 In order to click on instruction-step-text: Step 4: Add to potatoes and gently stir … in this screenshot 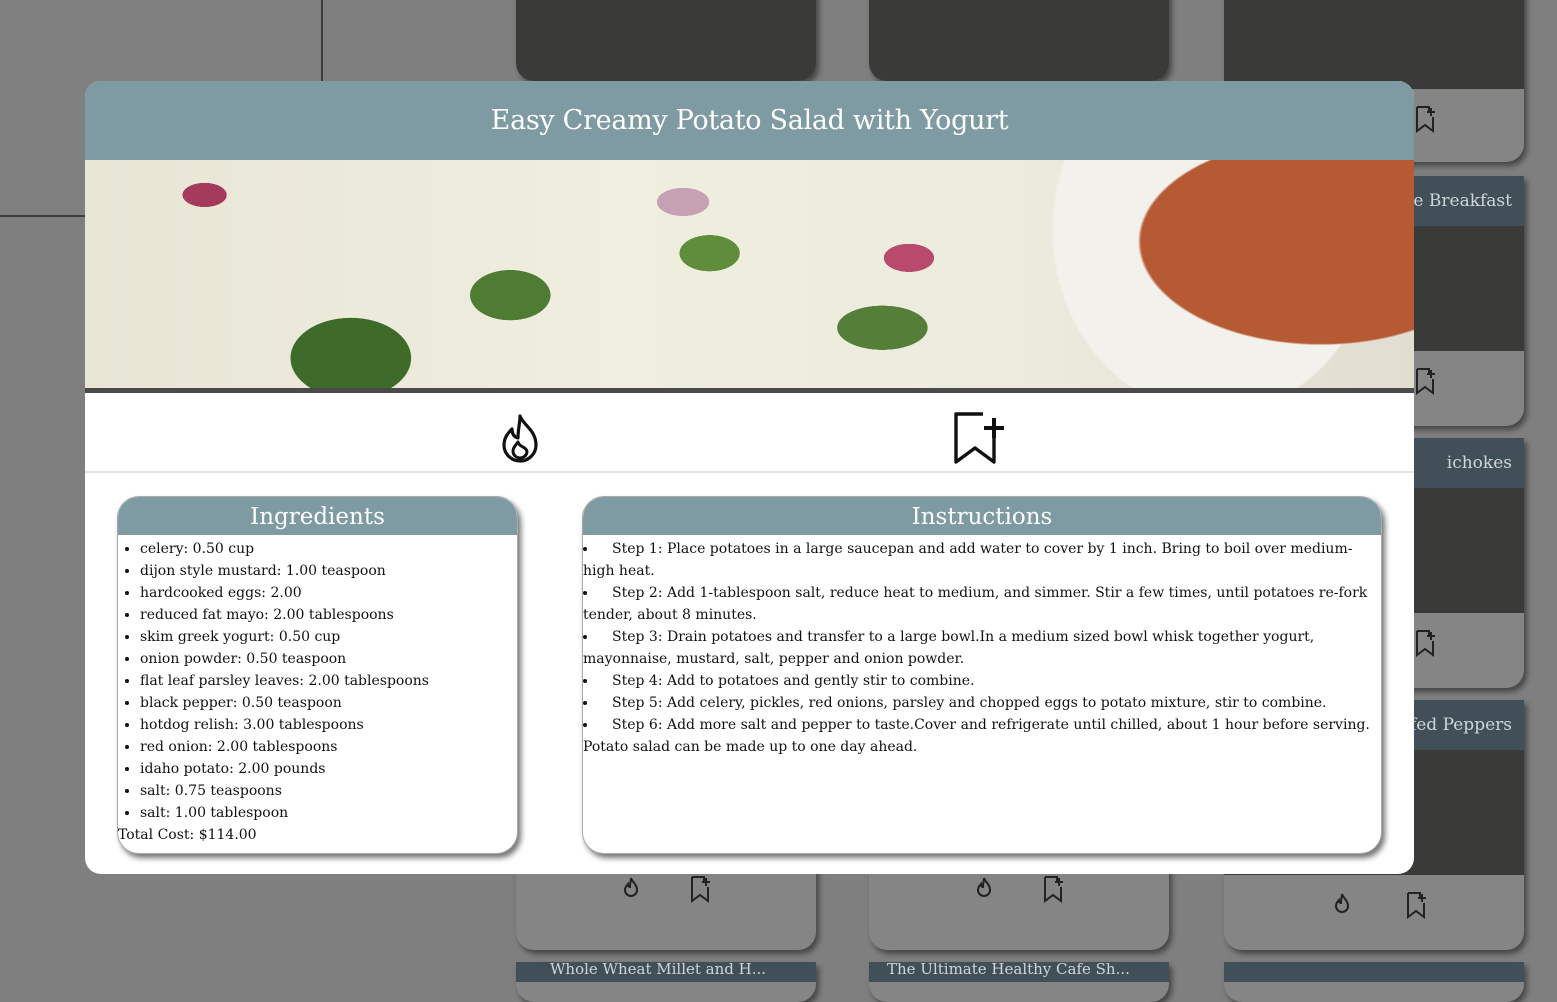, I will do `click(793, 681)`.